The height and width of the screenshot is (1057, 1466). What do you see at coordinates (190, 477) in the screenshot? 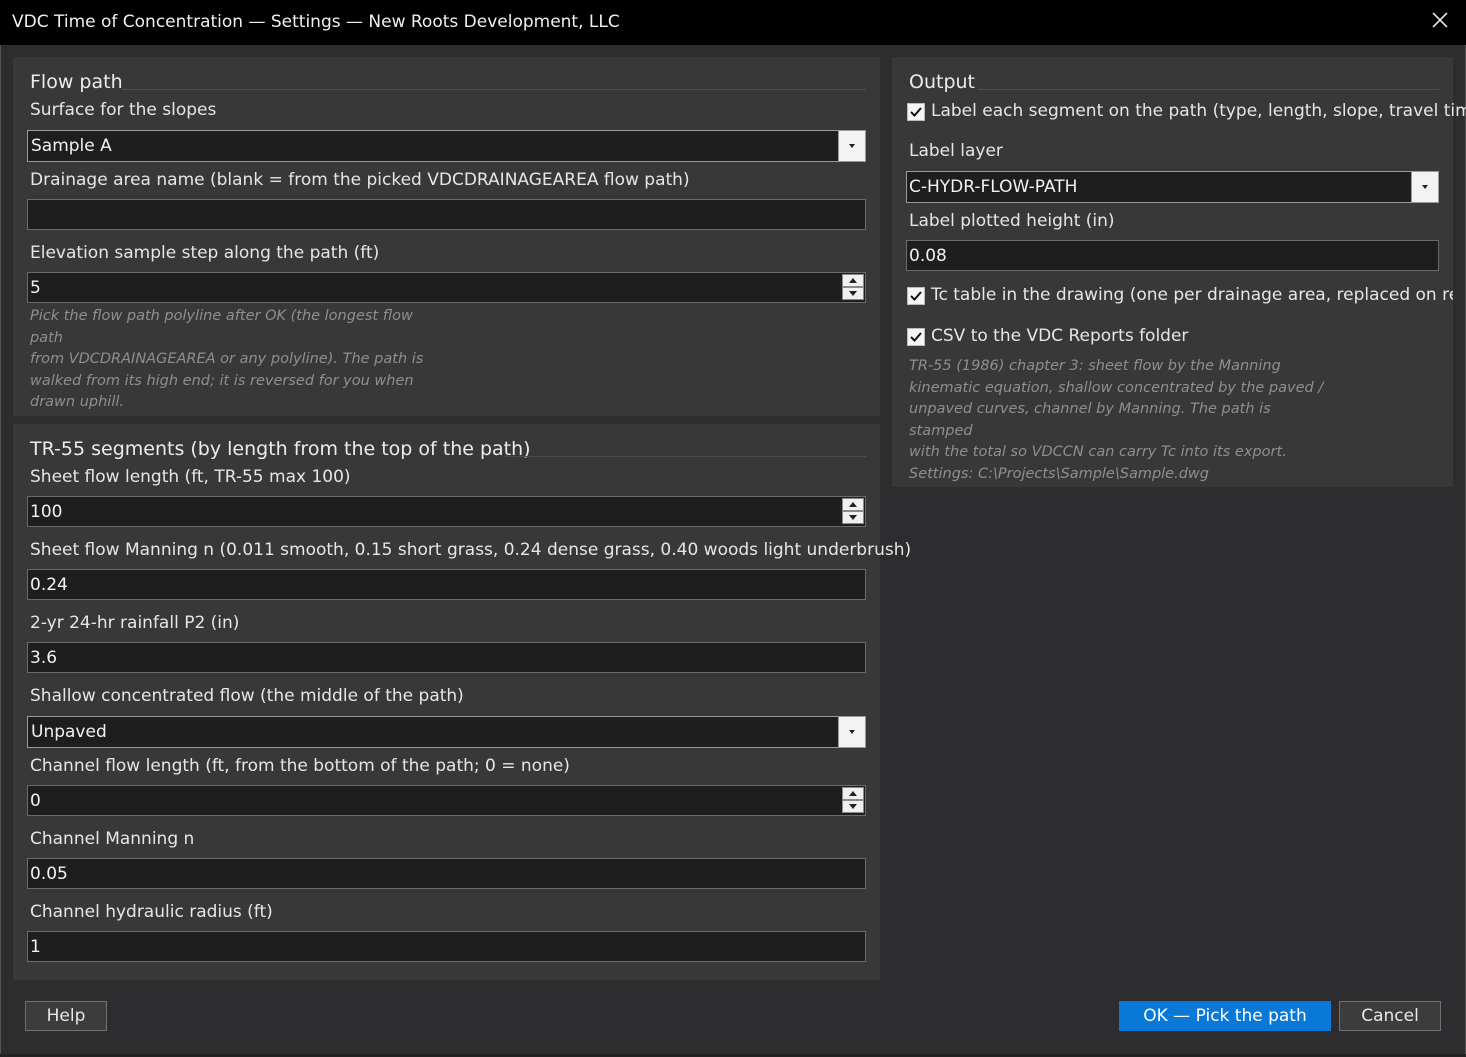
I see `sheet-length-label: Sheet flow length (ft, TR-55 max 100)` at bounding box center [190, 477].